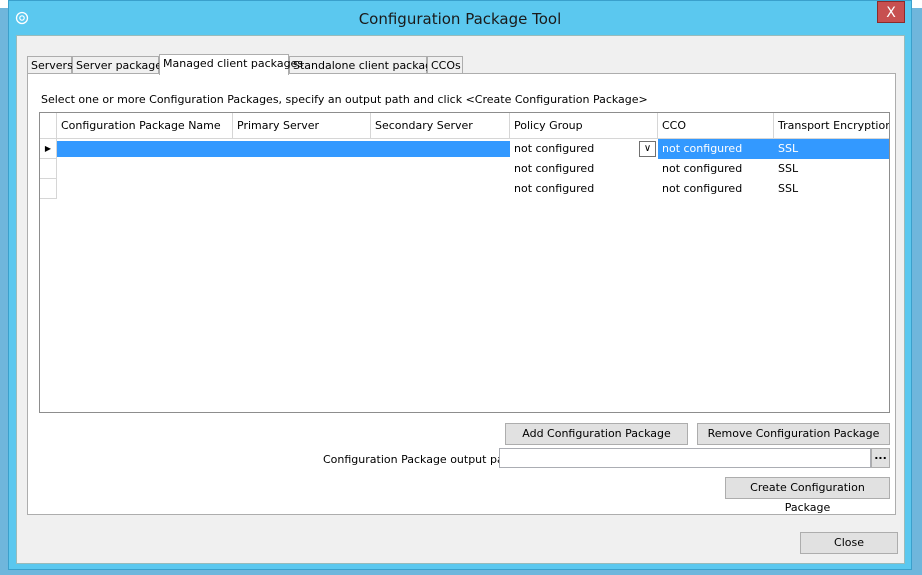 The height and width of the screenshot is (575, 922). Describe the element at coordinates (891, 12) in the screenshot. I see `window-close-button: X` at that location.